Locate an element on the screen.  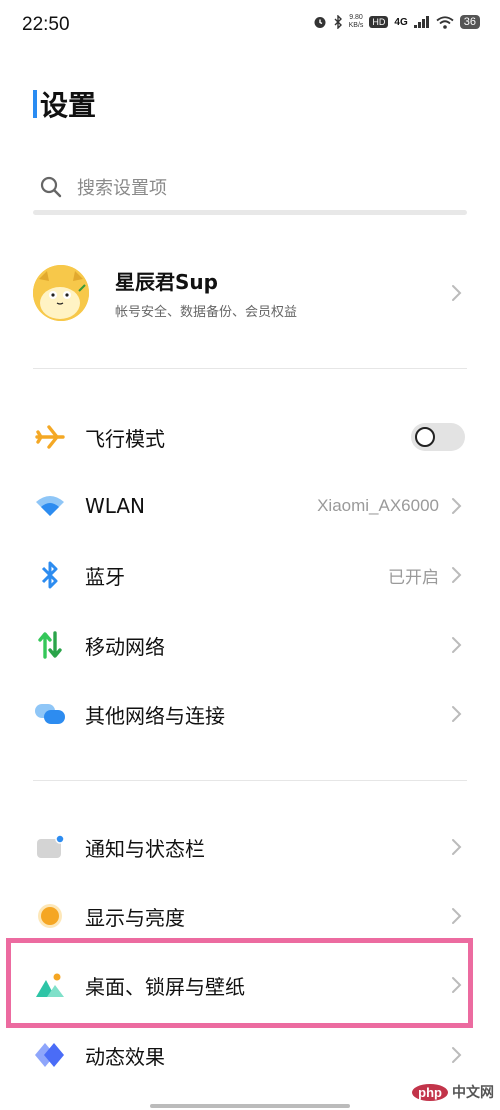
status-bar: 22:50 9.80 KB/s HD 4G 36 is located at coordinates (250, 26).